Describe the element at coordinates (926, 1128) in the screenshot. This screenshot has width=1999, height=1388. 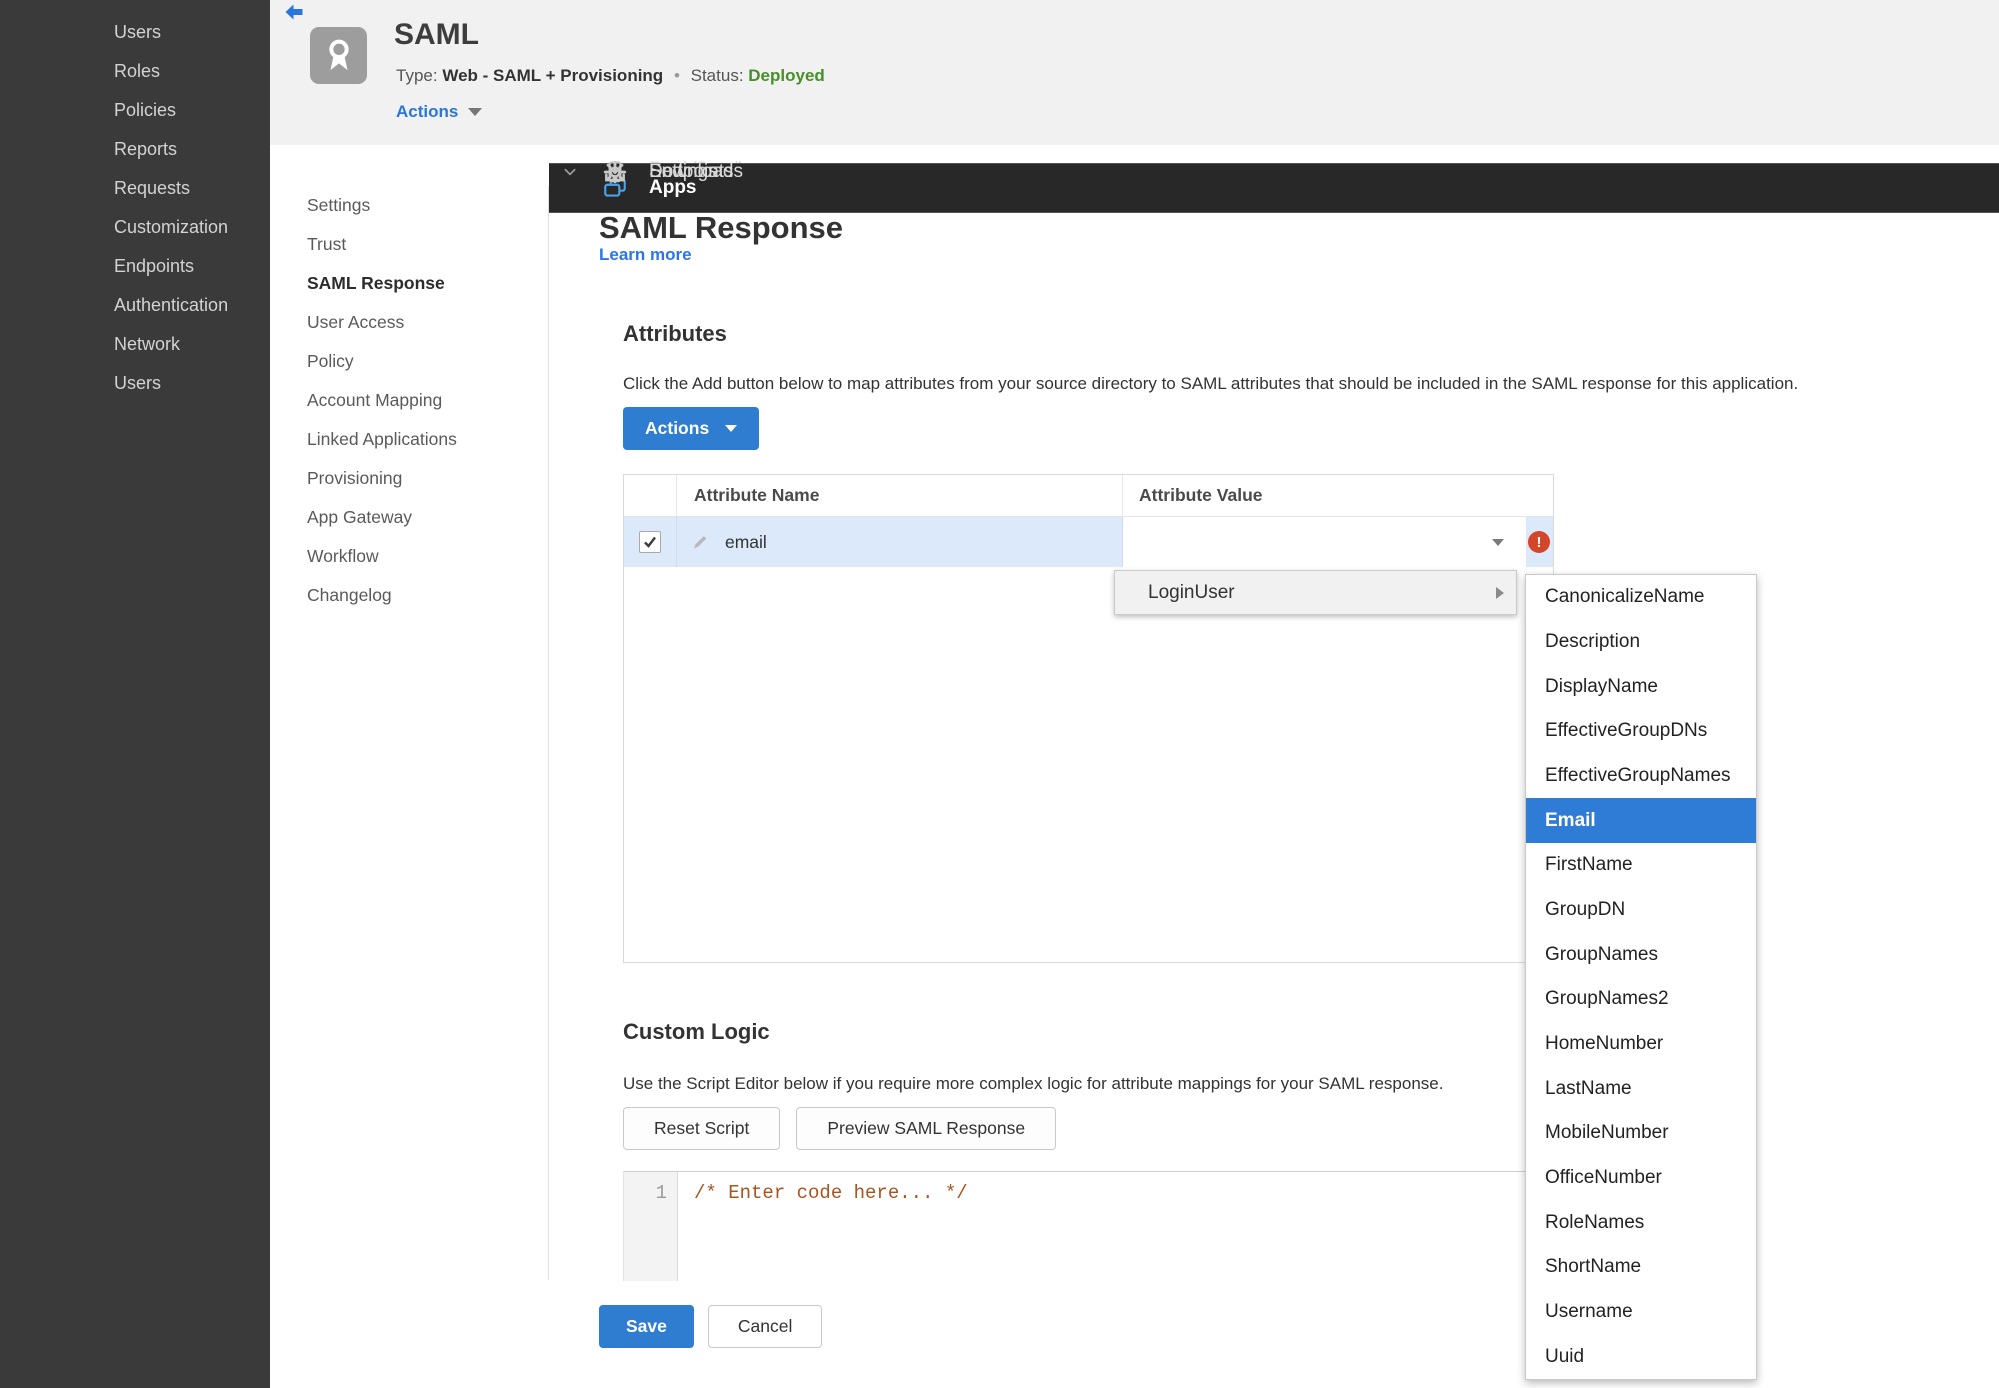
I see `preview-saml-response-button: Preview SAML Response` at that location.